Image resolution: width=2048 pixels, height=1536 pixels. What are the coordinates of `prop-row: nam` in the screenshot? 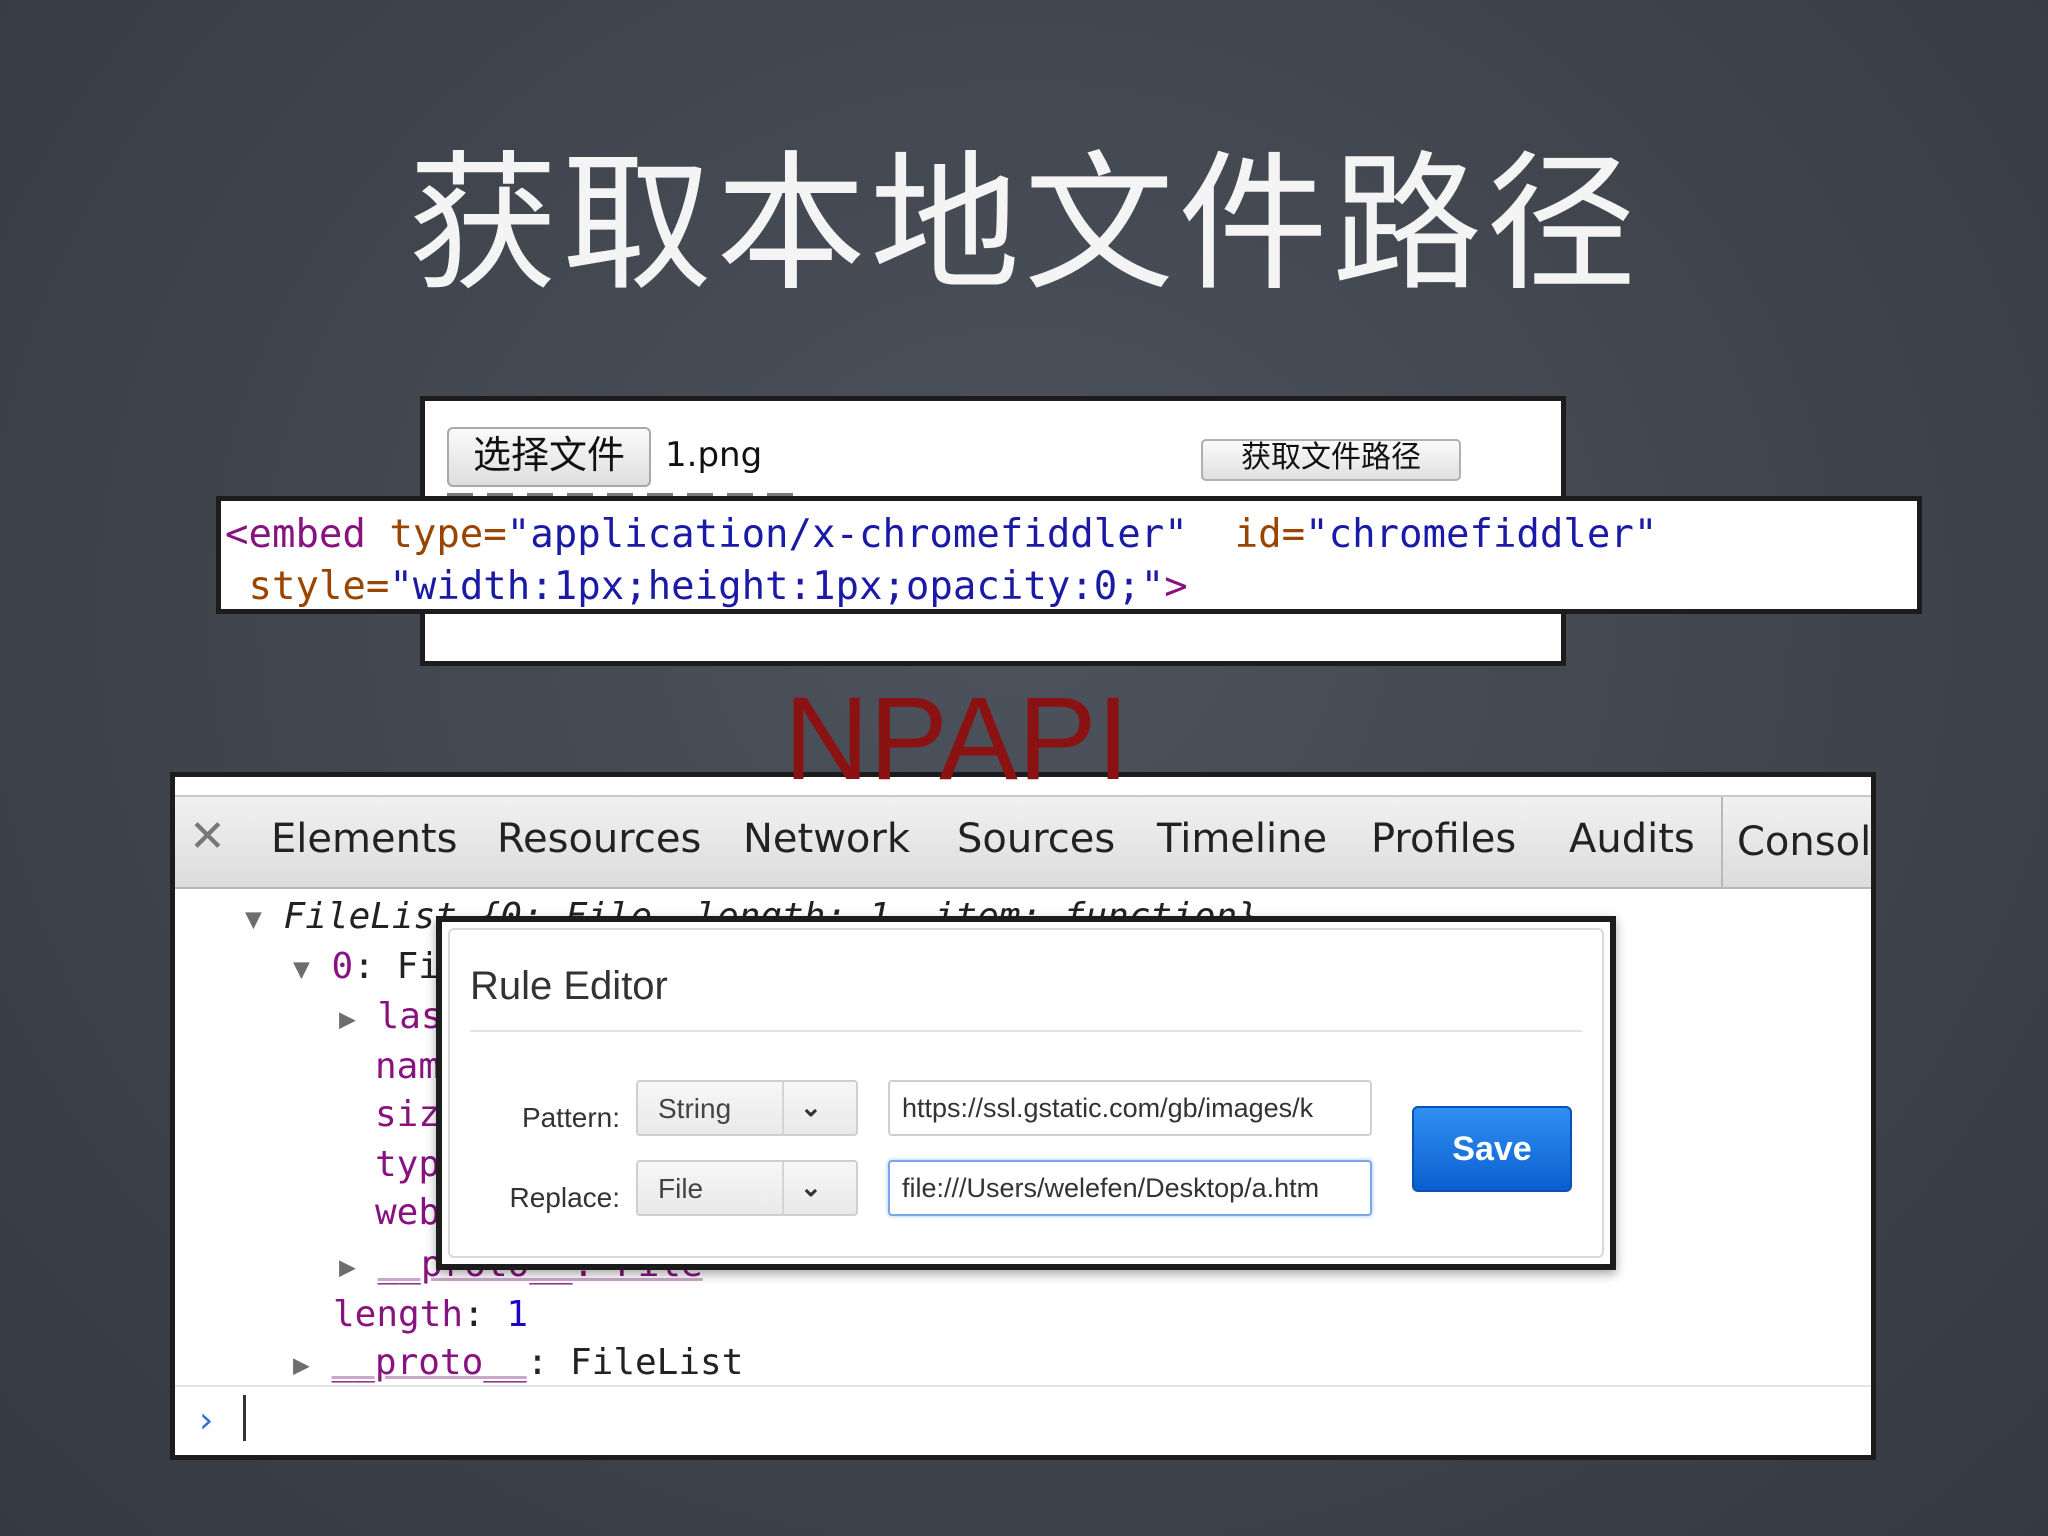 It's located at (407, 1067).